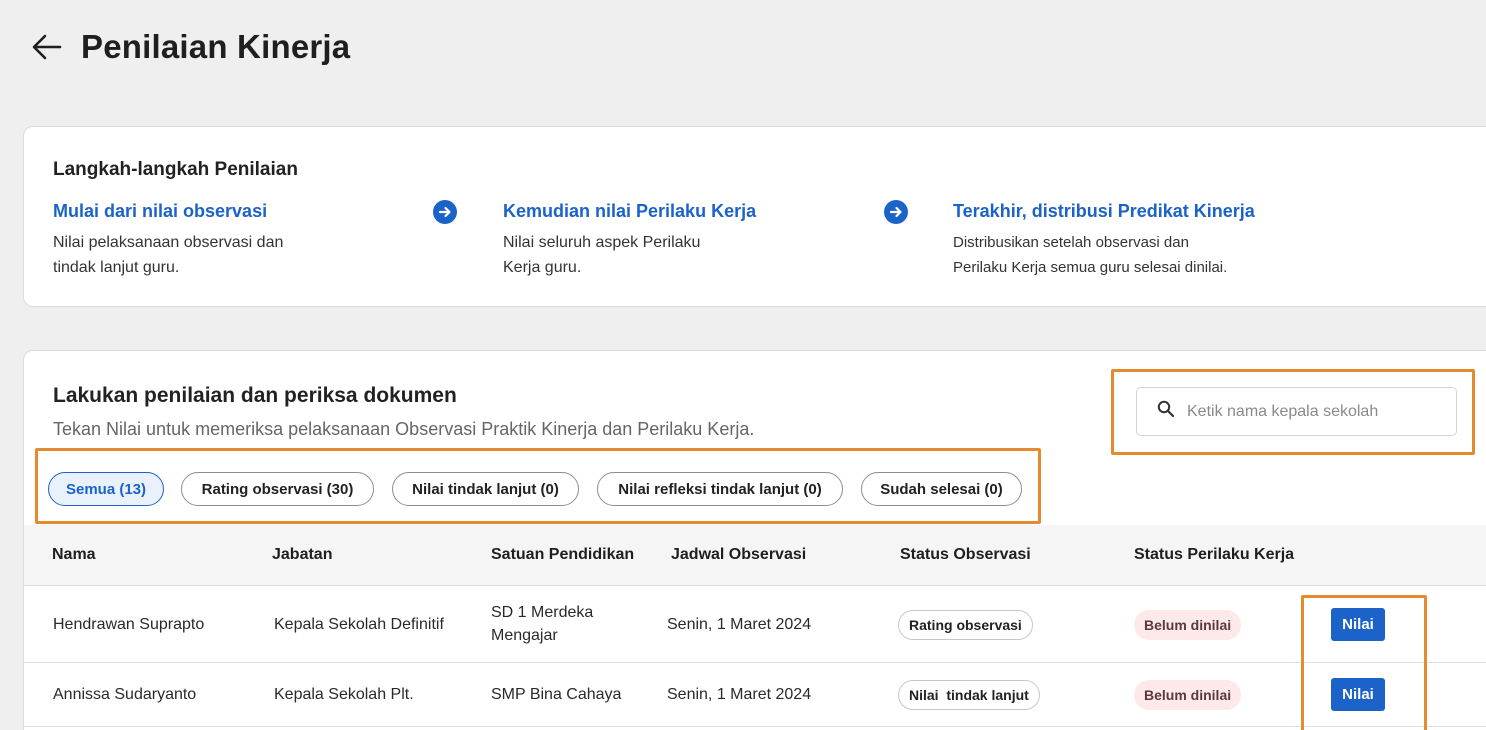 The height and width of the screenshot is (730, 1486). Describe the element at coordinates (965, 625) in the screenshot. I see `status-badge: Rating observasi` at that location.